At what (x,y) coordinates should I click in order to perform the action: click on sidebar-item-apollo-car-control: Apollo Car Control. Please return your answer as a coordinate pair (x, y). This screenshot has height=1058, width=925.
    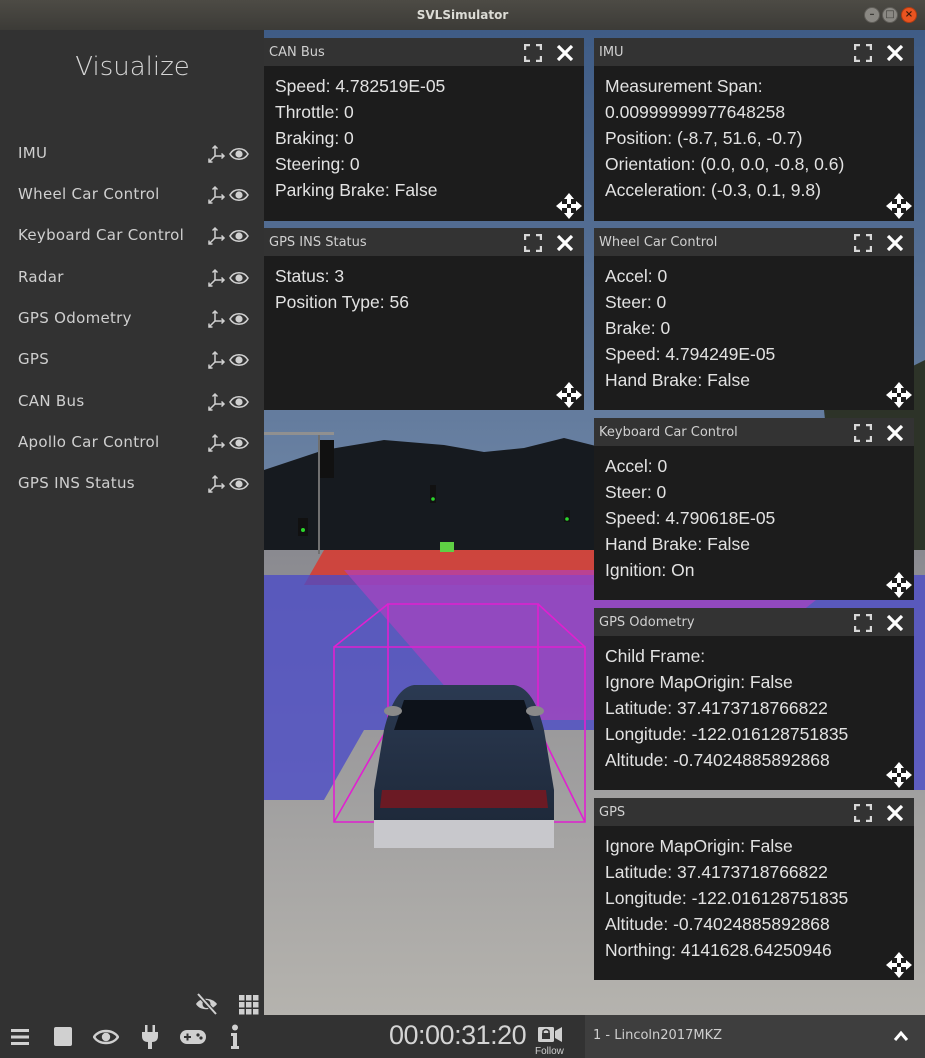
    Looking at the image, I should click on (132, 442).